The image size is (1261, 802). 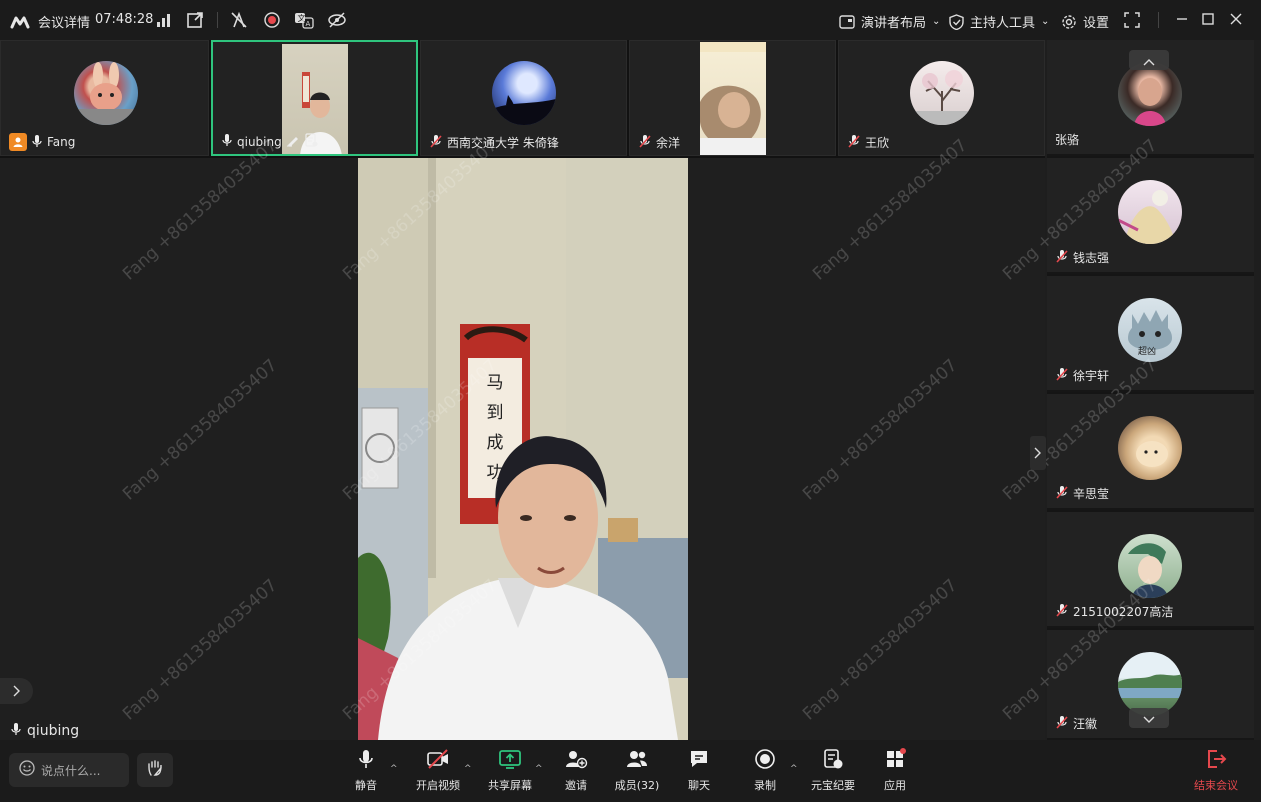 I want to click on participant-tile: 2151002207高洁, so click(x=1150, y=570).